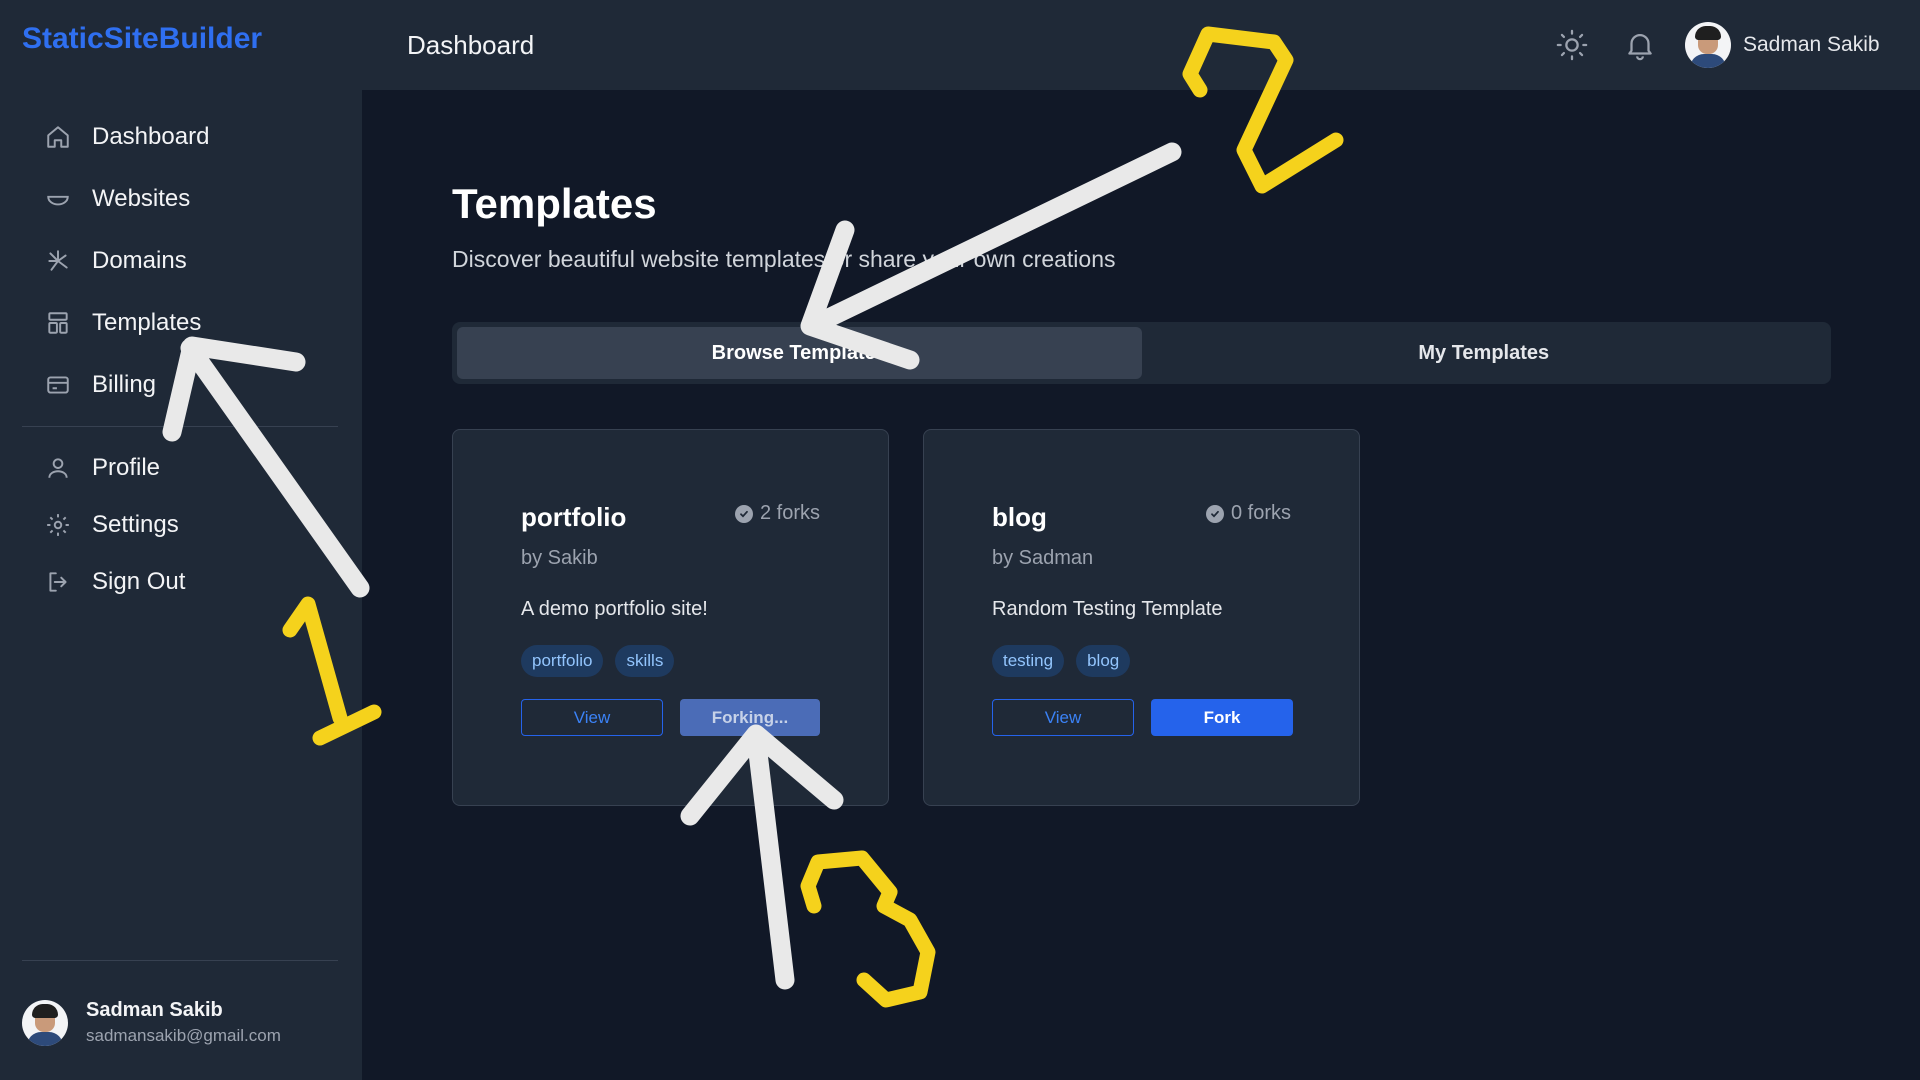  What do you see at coordinates (180, 524) in the screenshot?
I see `sidebar-item-settings: Settings` at bounding box center [180, 524].